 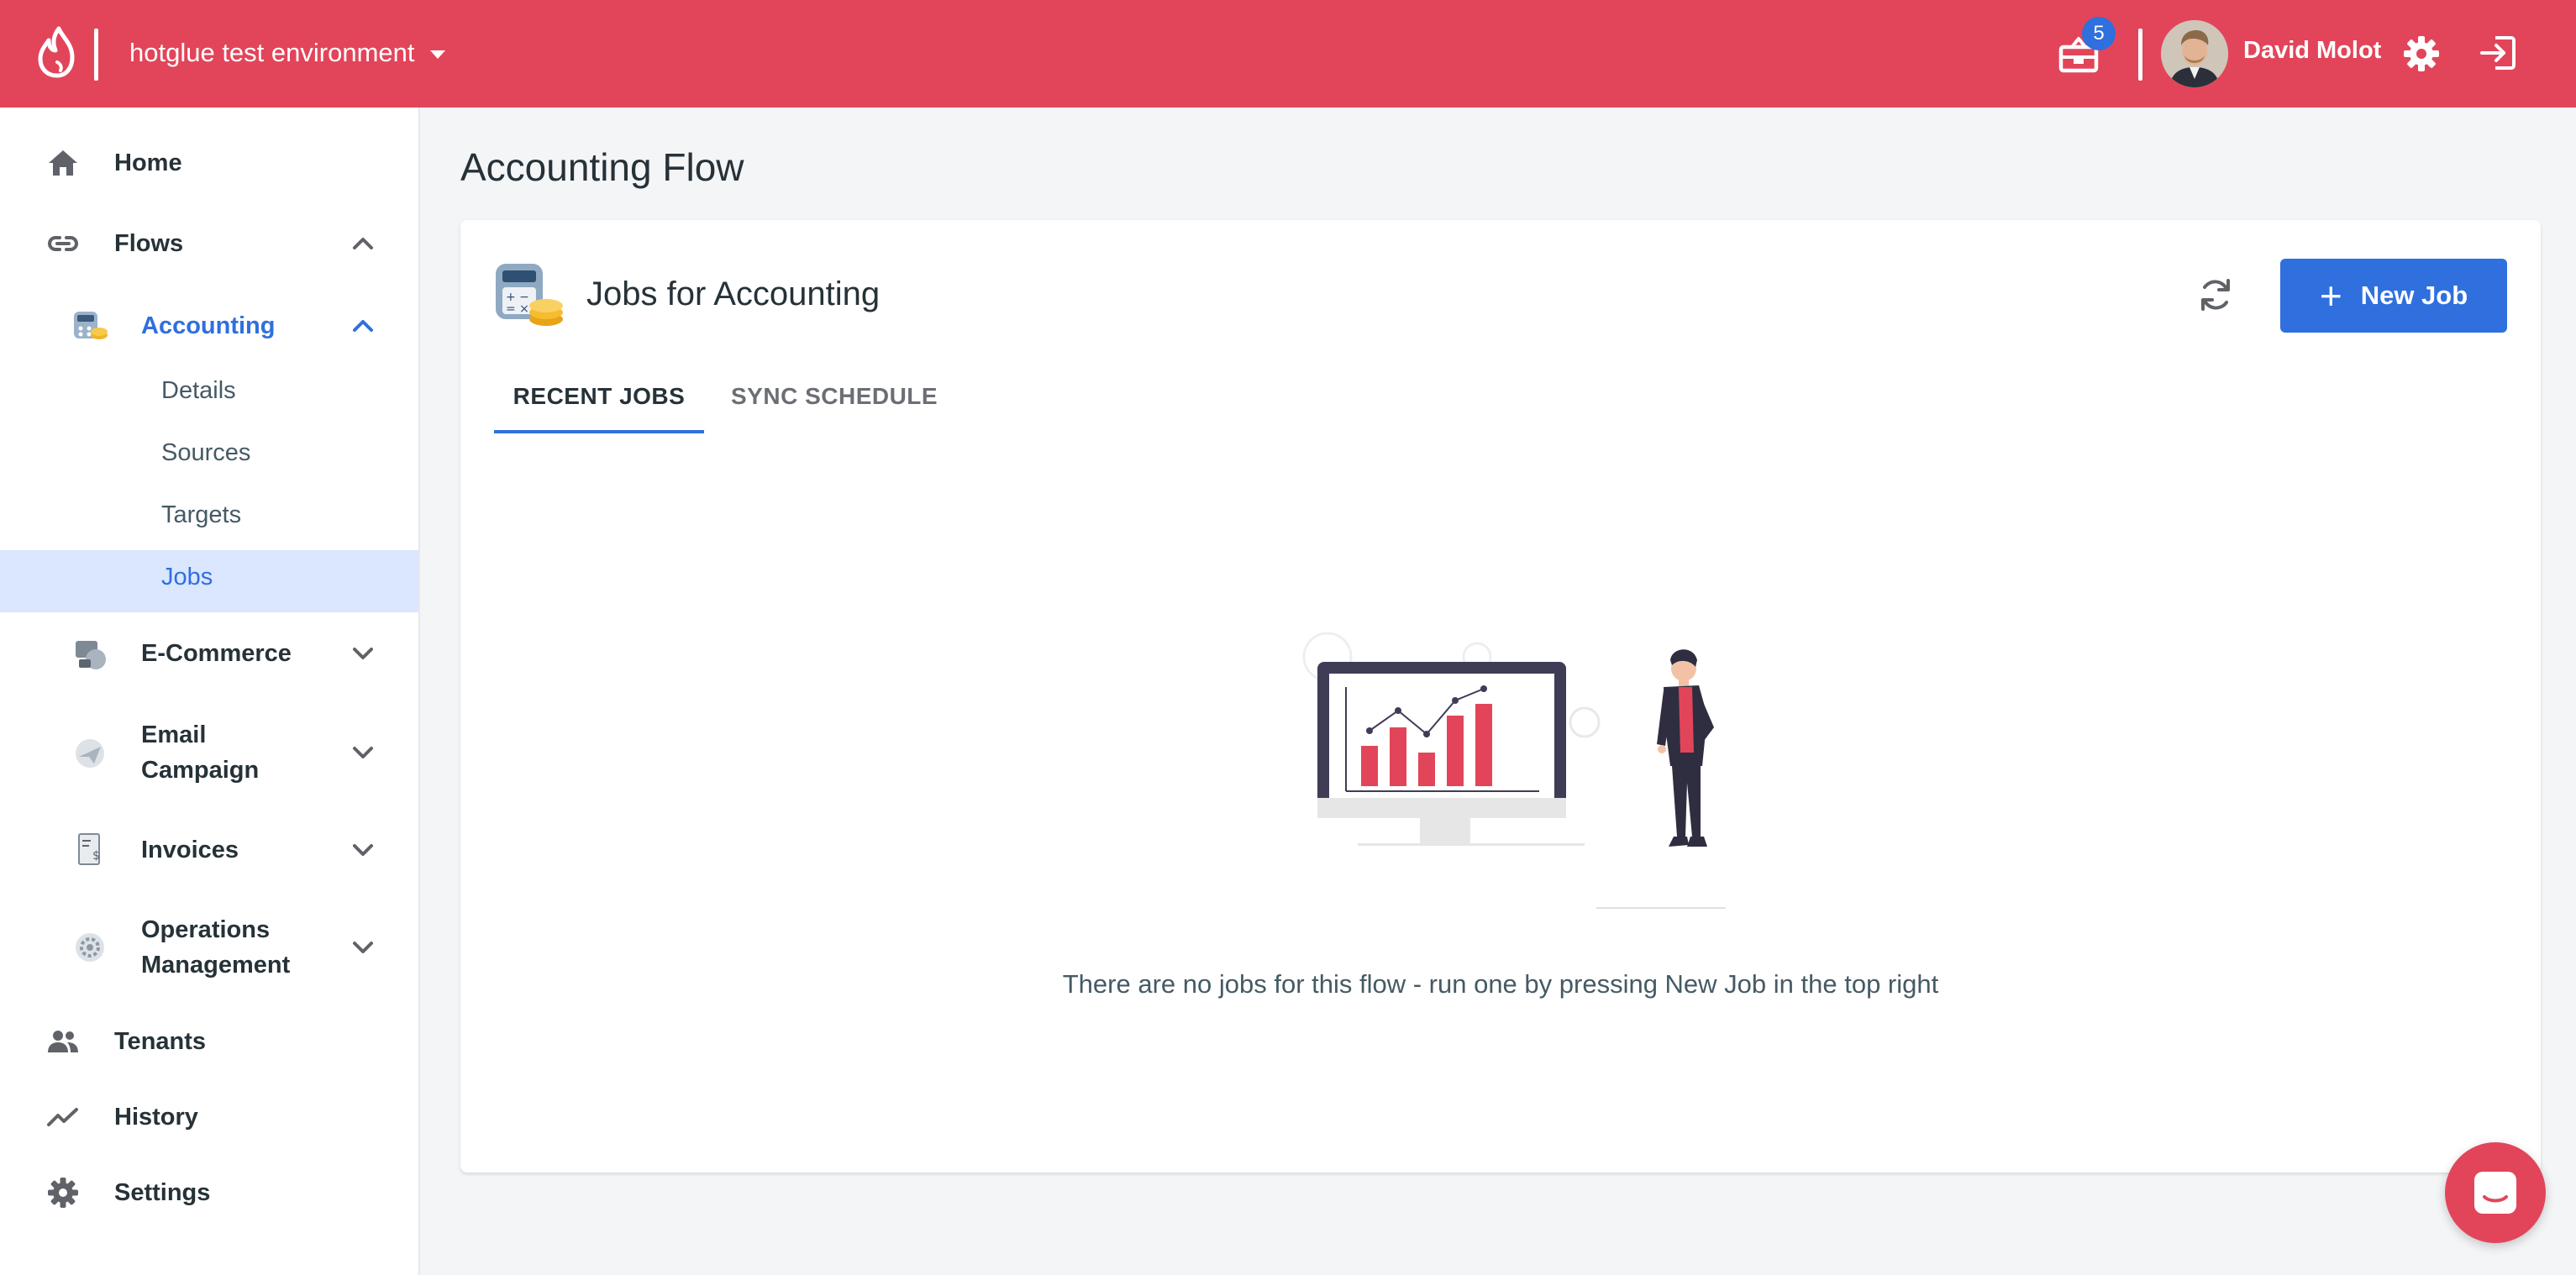 I want to click on sidebar-item-history: History, so click(x=209, y=1117).